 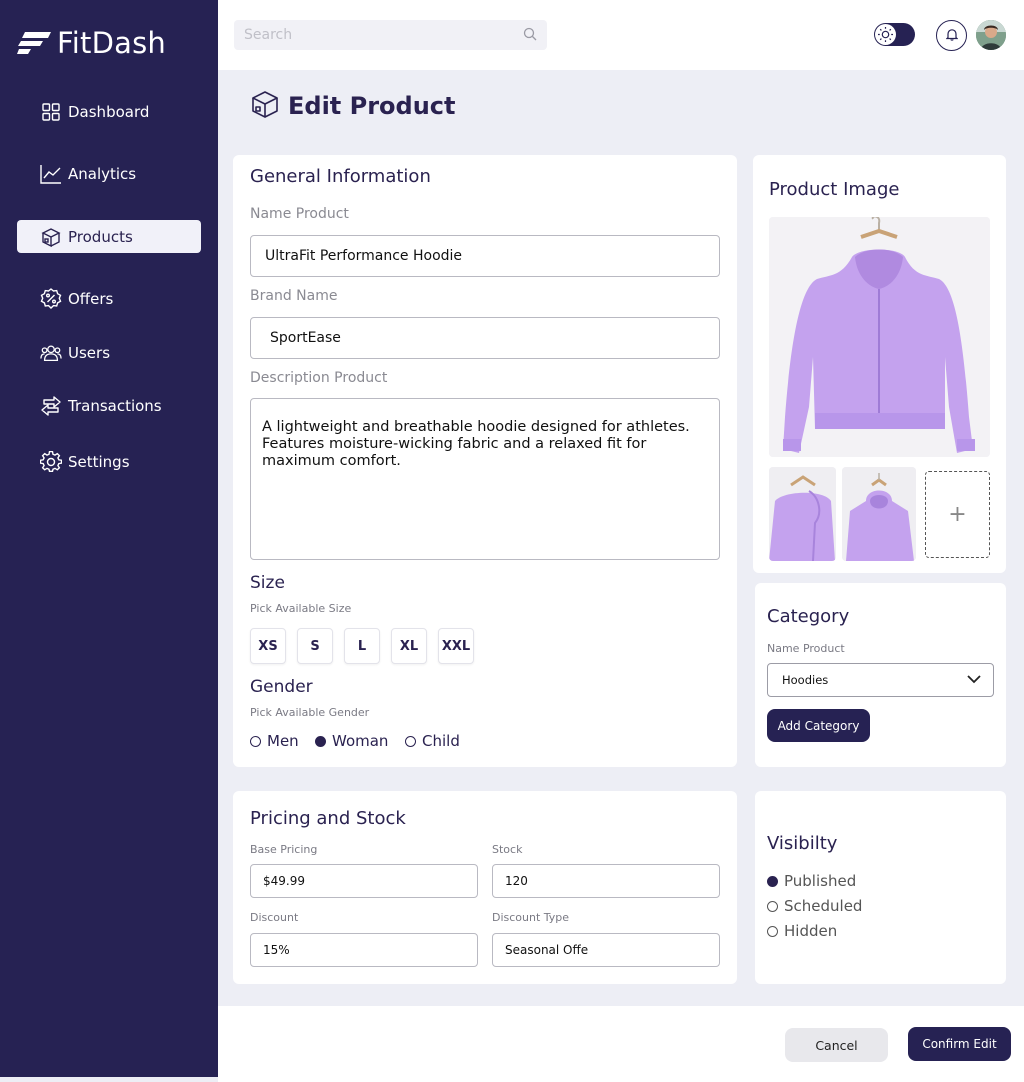 What do you see at coordinates (89, 352) in the screenshot?
I see `sidebar-item-label: Users` at bounding box center [89, 352].